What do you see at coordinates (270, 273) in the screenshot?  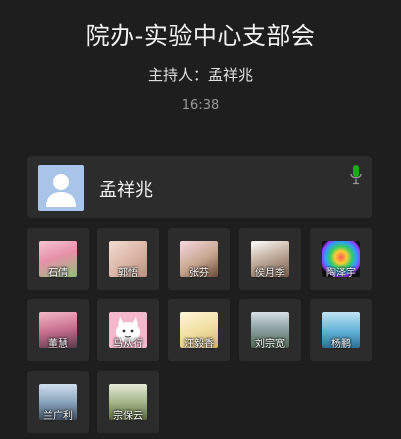 I see `participant-name: 侯月季` at bounding box center [270, 273].